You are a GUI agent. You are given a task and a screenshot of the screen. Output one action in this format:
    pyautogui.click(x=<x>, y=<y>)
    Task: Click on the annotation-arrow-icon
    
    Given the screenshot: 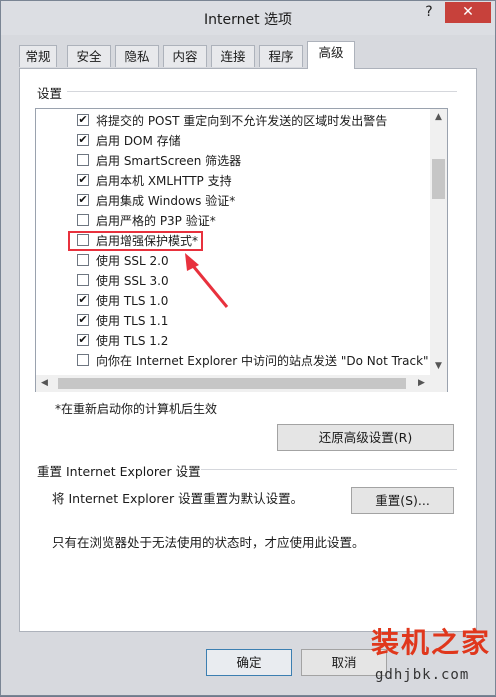 What is the action you would take?
    pyautogui.click(x=207, y=280)
    